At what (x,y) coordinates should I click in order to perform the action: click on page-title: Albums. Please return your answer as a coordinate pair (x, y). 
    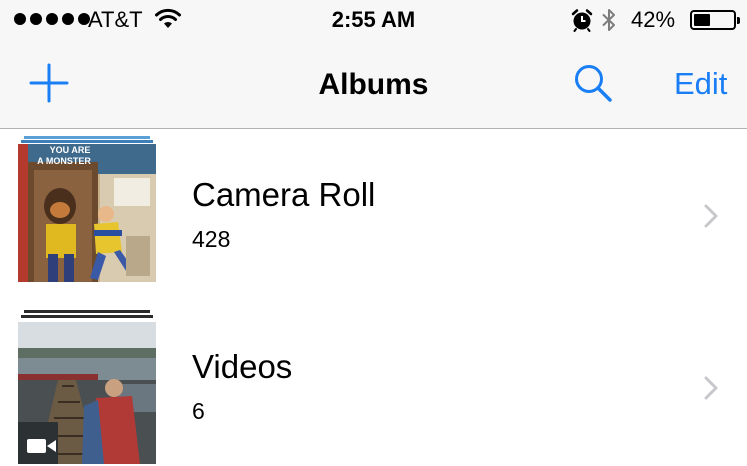
    Looking at the image, I should click on (373, 84).